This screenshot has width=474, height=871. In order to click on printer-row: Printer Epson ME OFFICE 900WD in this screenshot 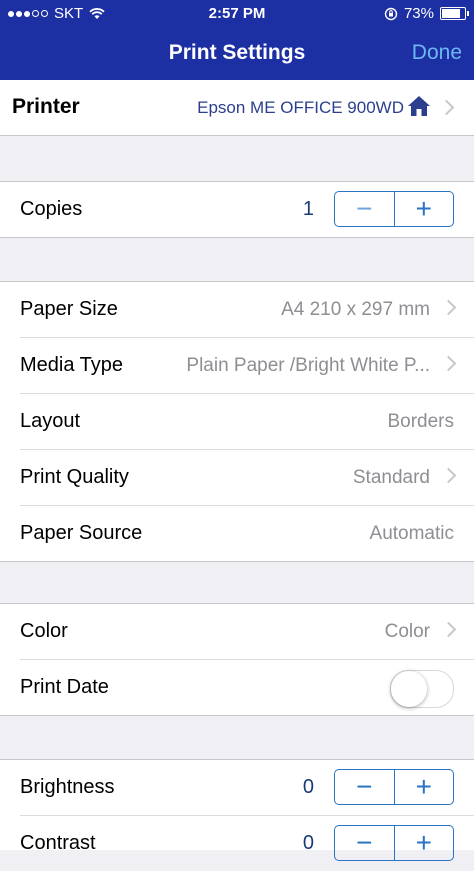, I will do `click(237, 107)`.